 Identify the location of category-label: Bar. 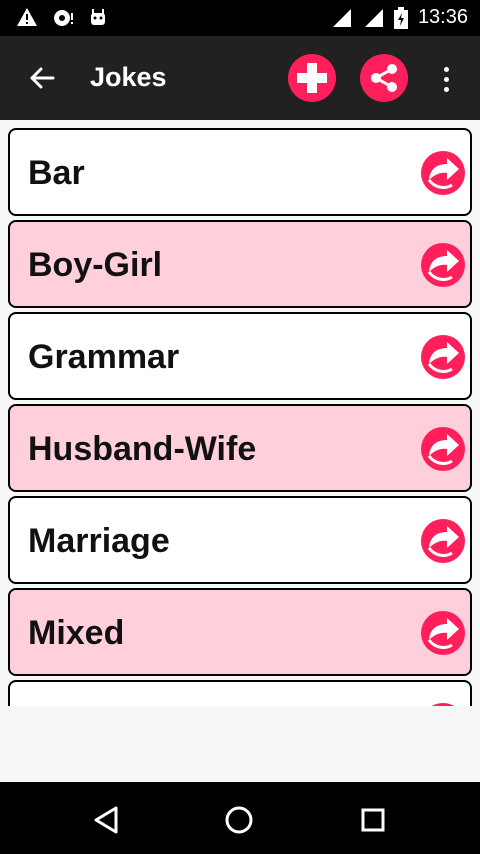
(56, 173).